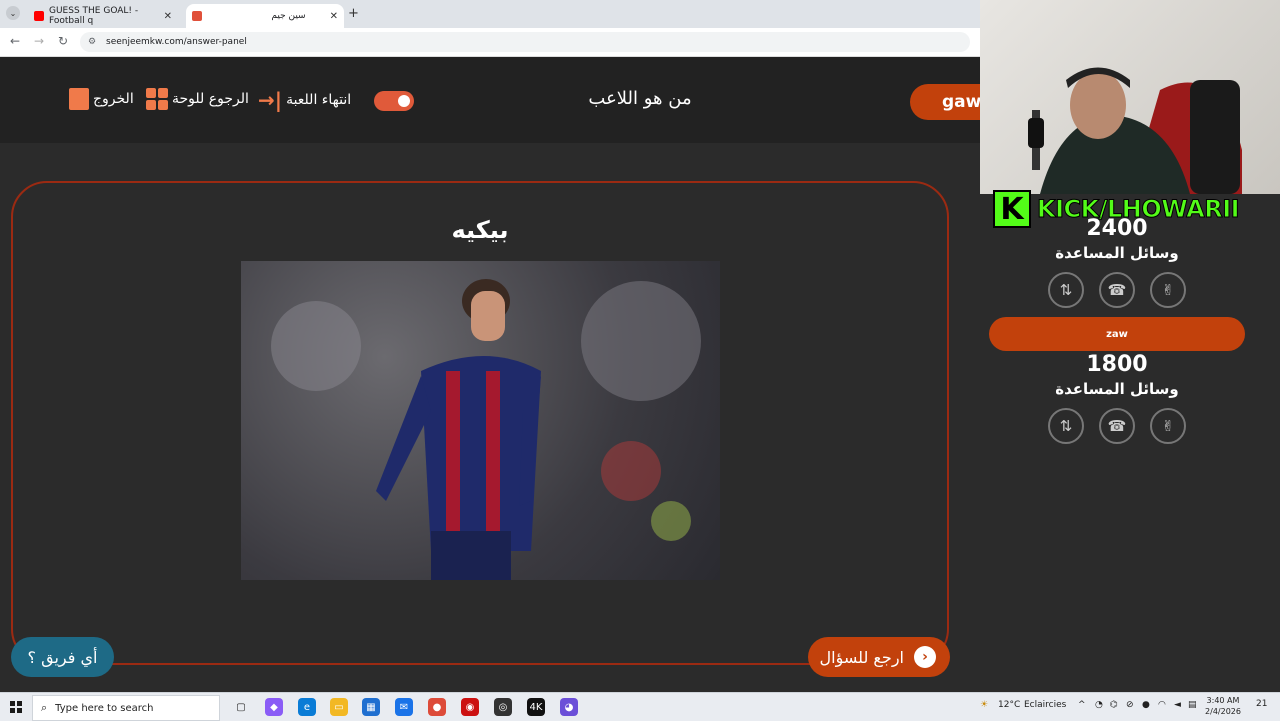 Image resolution: width=1280 pixels, height=721 pixels. Describe the element at coordinates (1045, 705) in the screenshot. I see `weather-desc: Eclaircies` at that location.